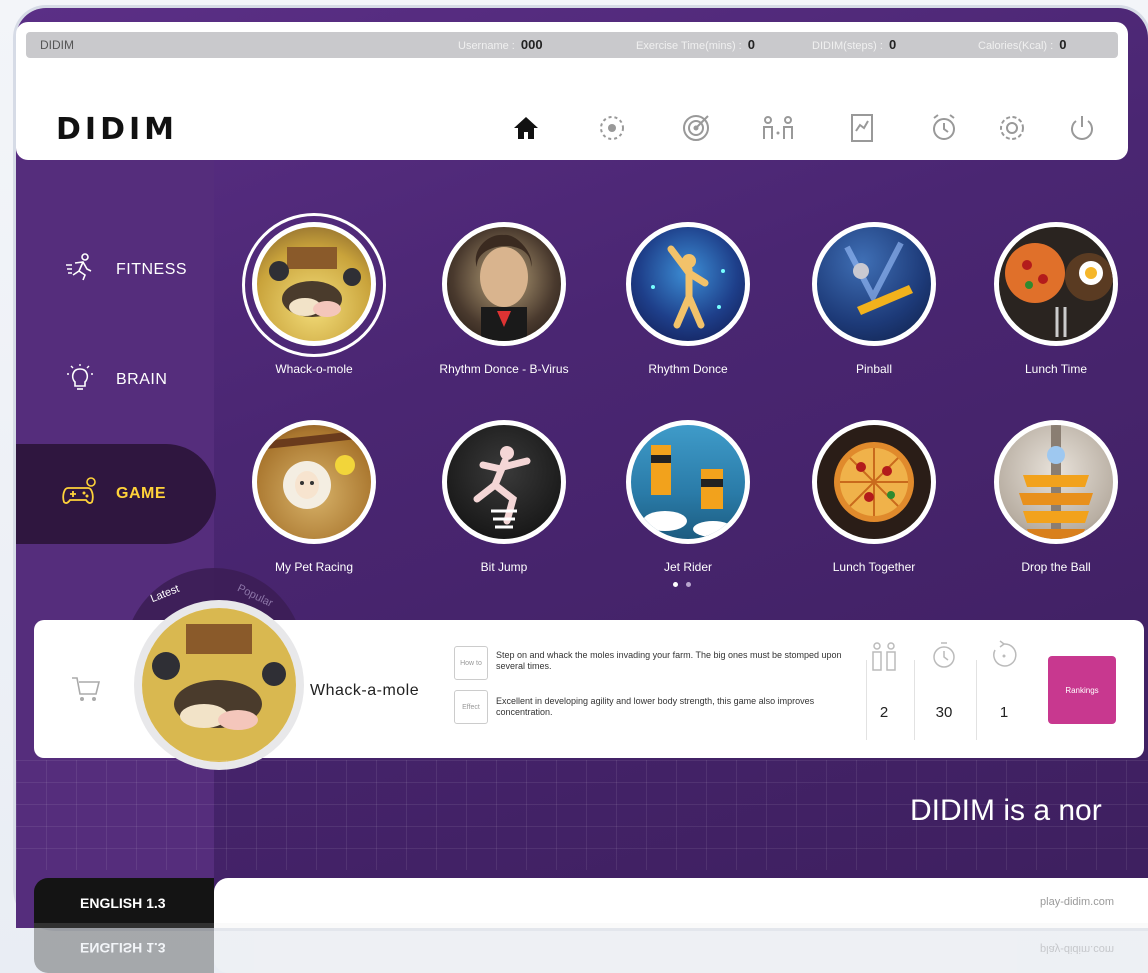 The height and width of the screenshot is (973, 1148). I want to click on portrait-art, so click(503, 287).